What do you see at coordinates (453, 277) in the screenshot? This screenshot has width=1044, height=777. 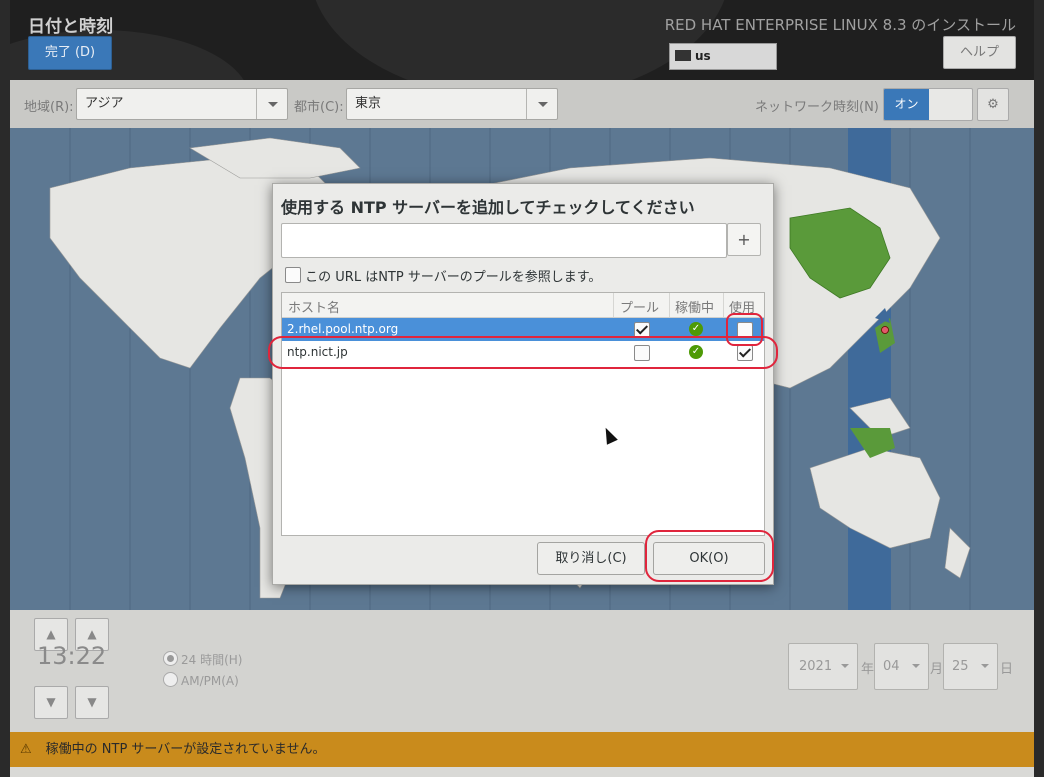 I see `pool-checkbox-label: この URL はNTP サーバーのプールを参照します。` at bounding box center [453, 277].